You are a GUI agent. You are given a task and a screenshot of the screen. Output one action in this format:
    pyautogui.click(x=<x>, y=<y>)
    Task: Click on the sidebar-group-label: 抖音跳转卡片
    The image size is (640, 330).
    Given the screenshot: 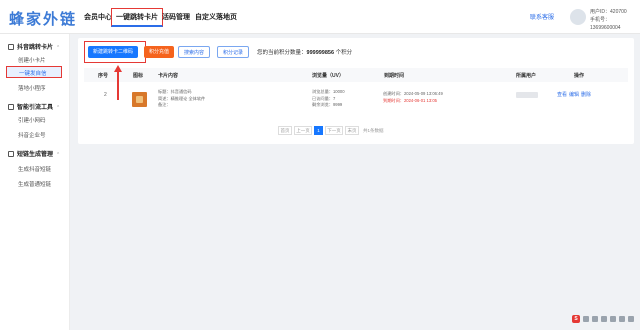 What is the action you would take?
    pyautogui.click(x=35, y=48)
    